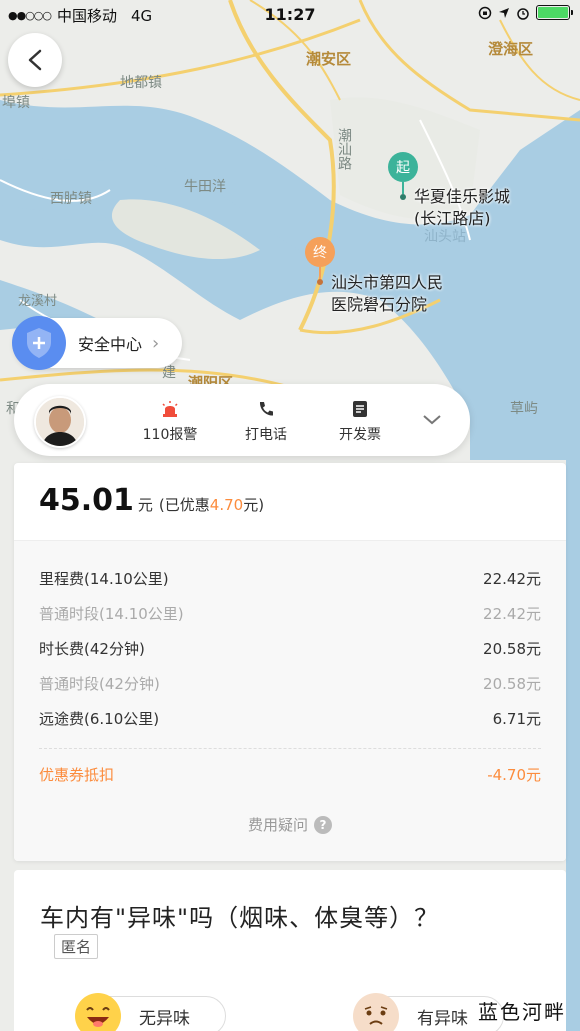 The height and width of the screenshot is (1031, 580). Describe the element at coordinates (266, 435) in the screenshot. I see `call-driver-label: 打电话` at that location.